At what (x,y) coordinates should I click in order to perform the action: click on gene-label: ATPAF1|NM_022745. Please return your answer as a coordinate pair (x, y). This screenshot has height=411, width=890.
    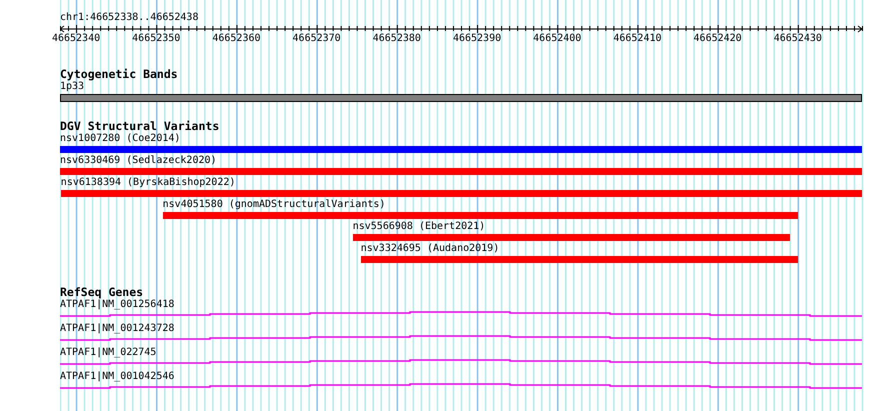
    Looking at the image, I should click on (108, 353).